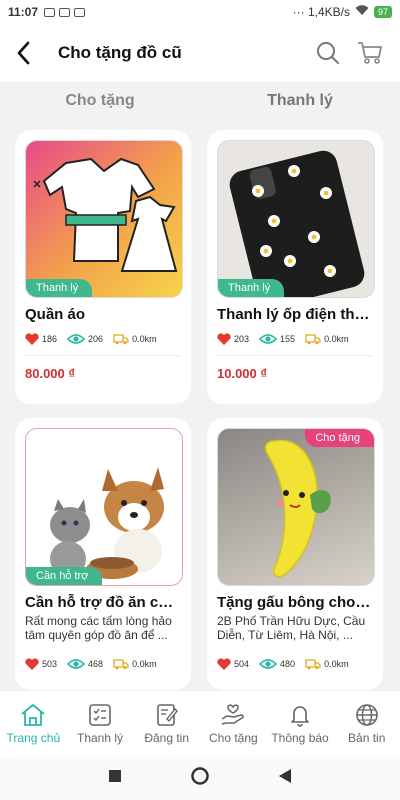 Image resolution: width=400 pixels, height=800 pixels. What do you see at coordinates (100, 101) in the screenshot?
I see `tab-cho-tang: Cho tặng` at bounding box center [100, 101].